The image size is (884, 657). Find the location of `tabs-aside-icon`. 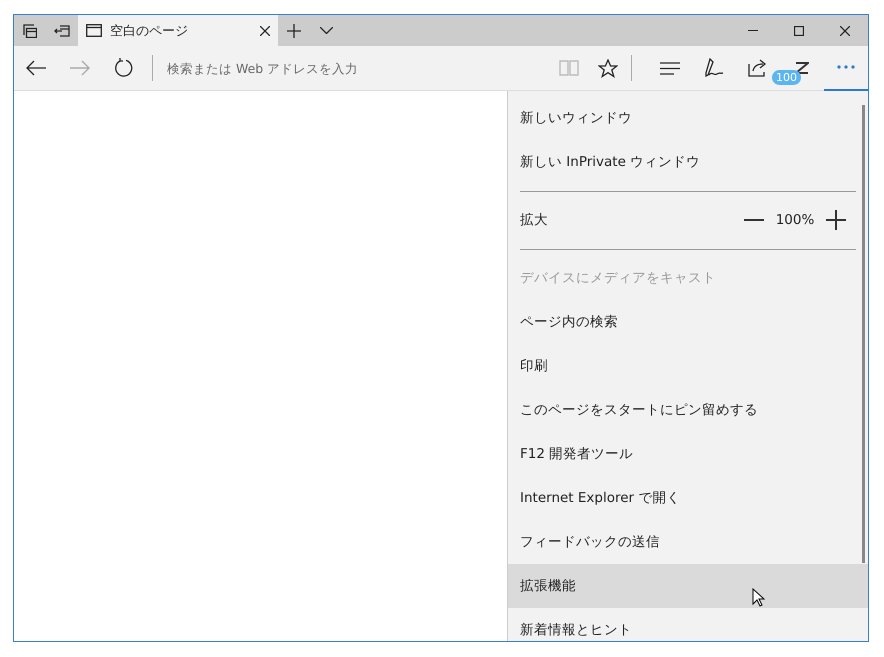

tabs-aside-icon is located at coordinates (30, 31).